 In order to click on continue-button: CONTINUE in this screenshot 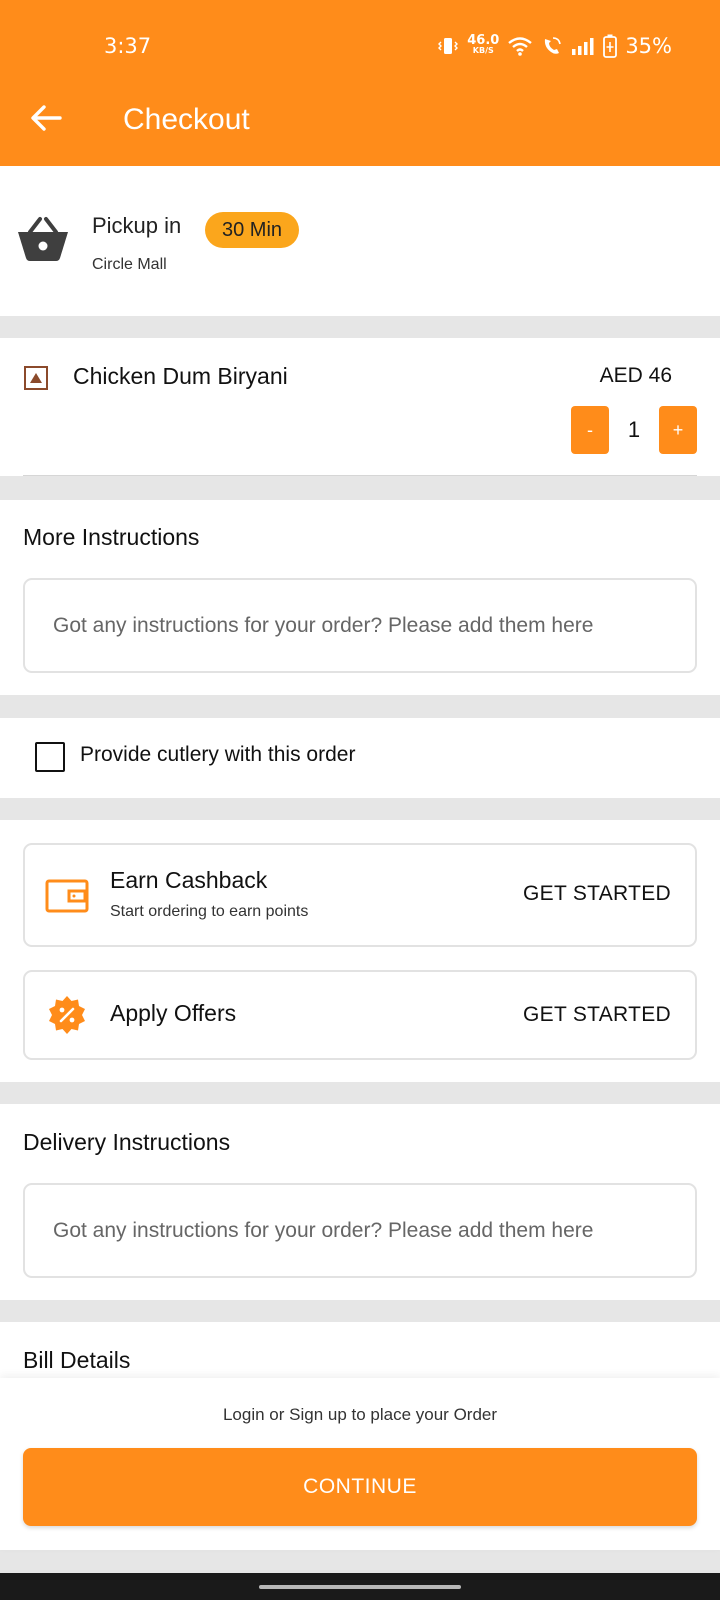, I will do `click(360, 1487)`.